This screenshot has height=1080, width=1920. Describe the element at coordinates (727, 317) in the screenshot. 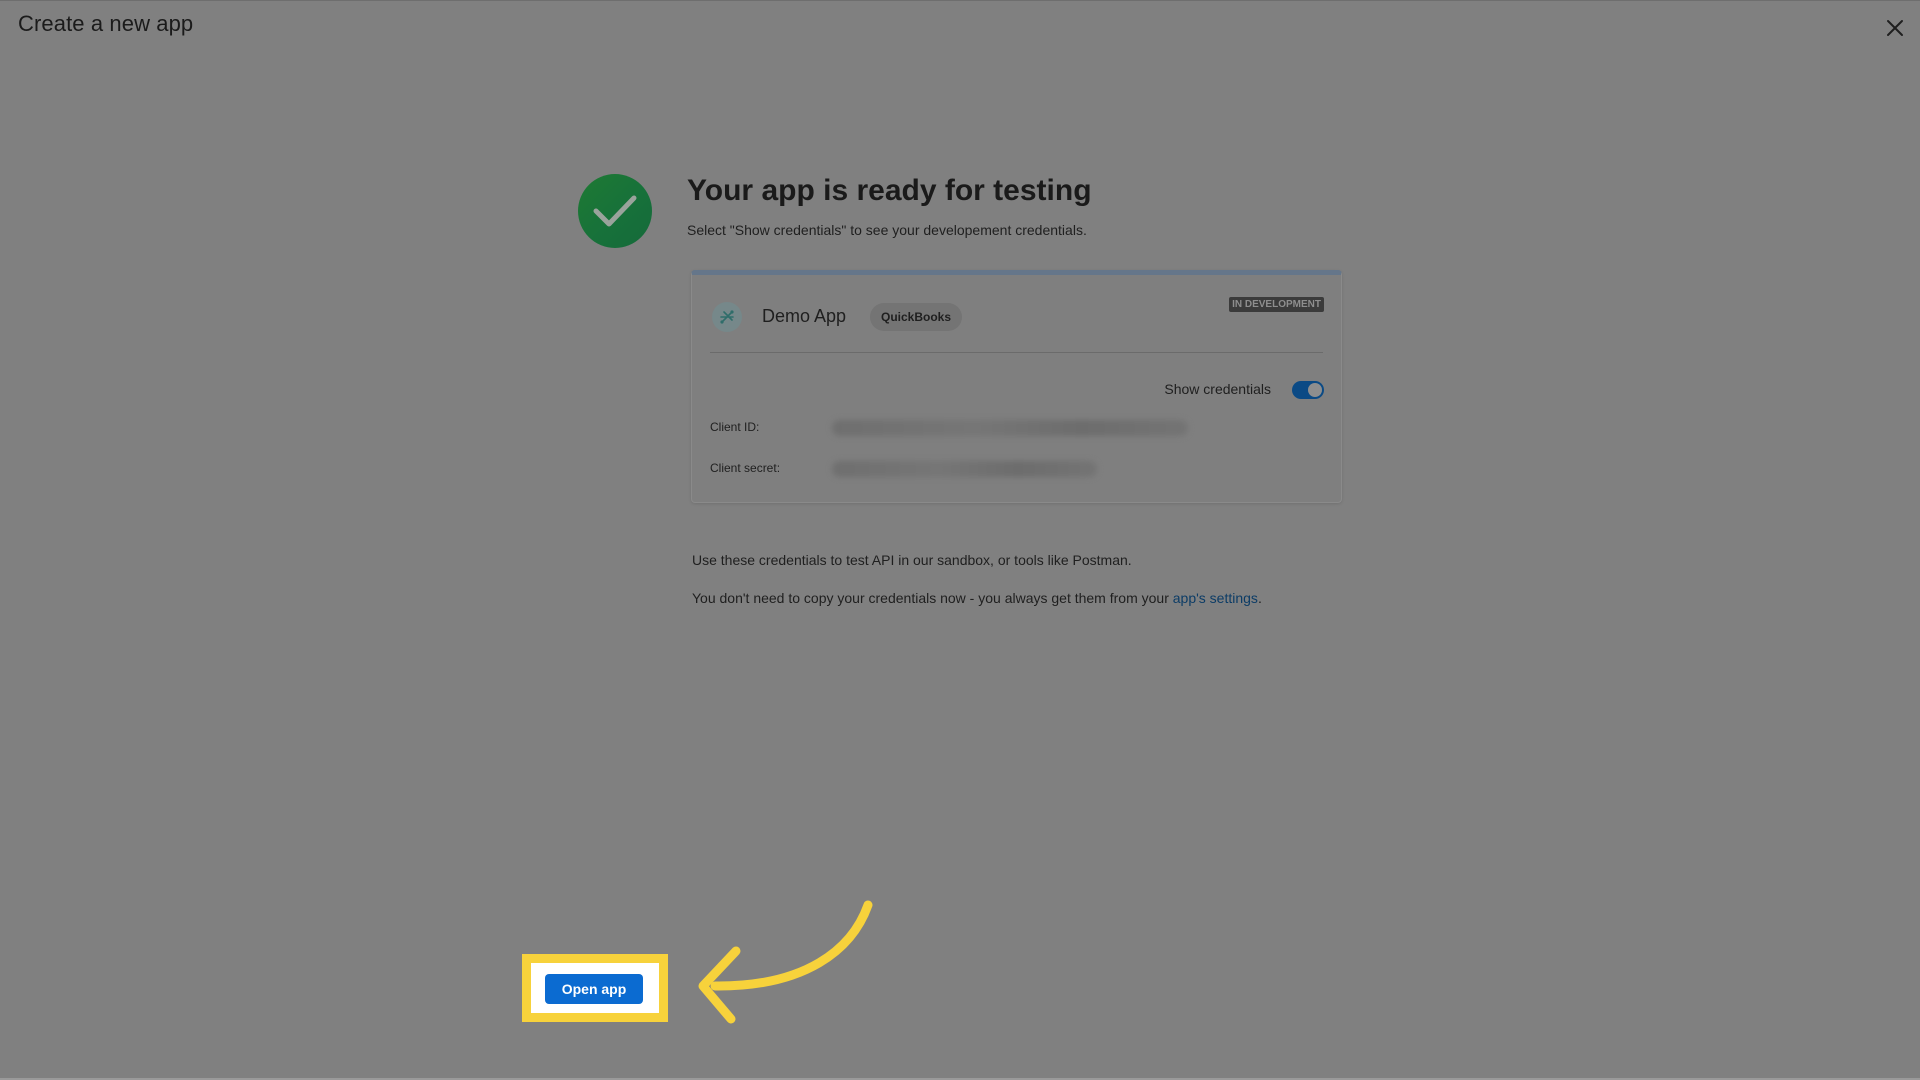

I see `app-logo-icon` at that location.